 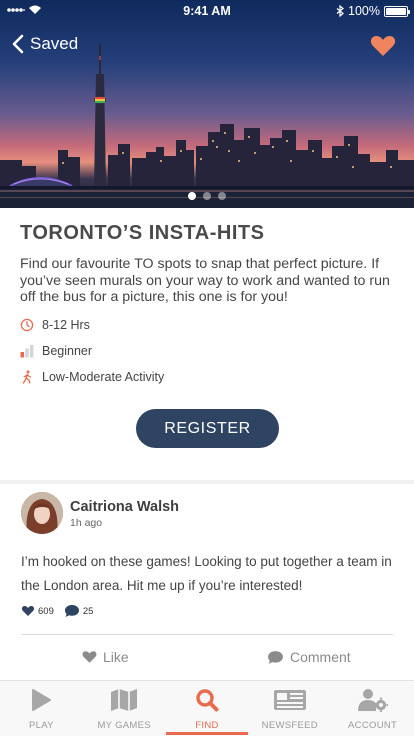 I want to click on carousel-indicator, so click(x=207, y=196).